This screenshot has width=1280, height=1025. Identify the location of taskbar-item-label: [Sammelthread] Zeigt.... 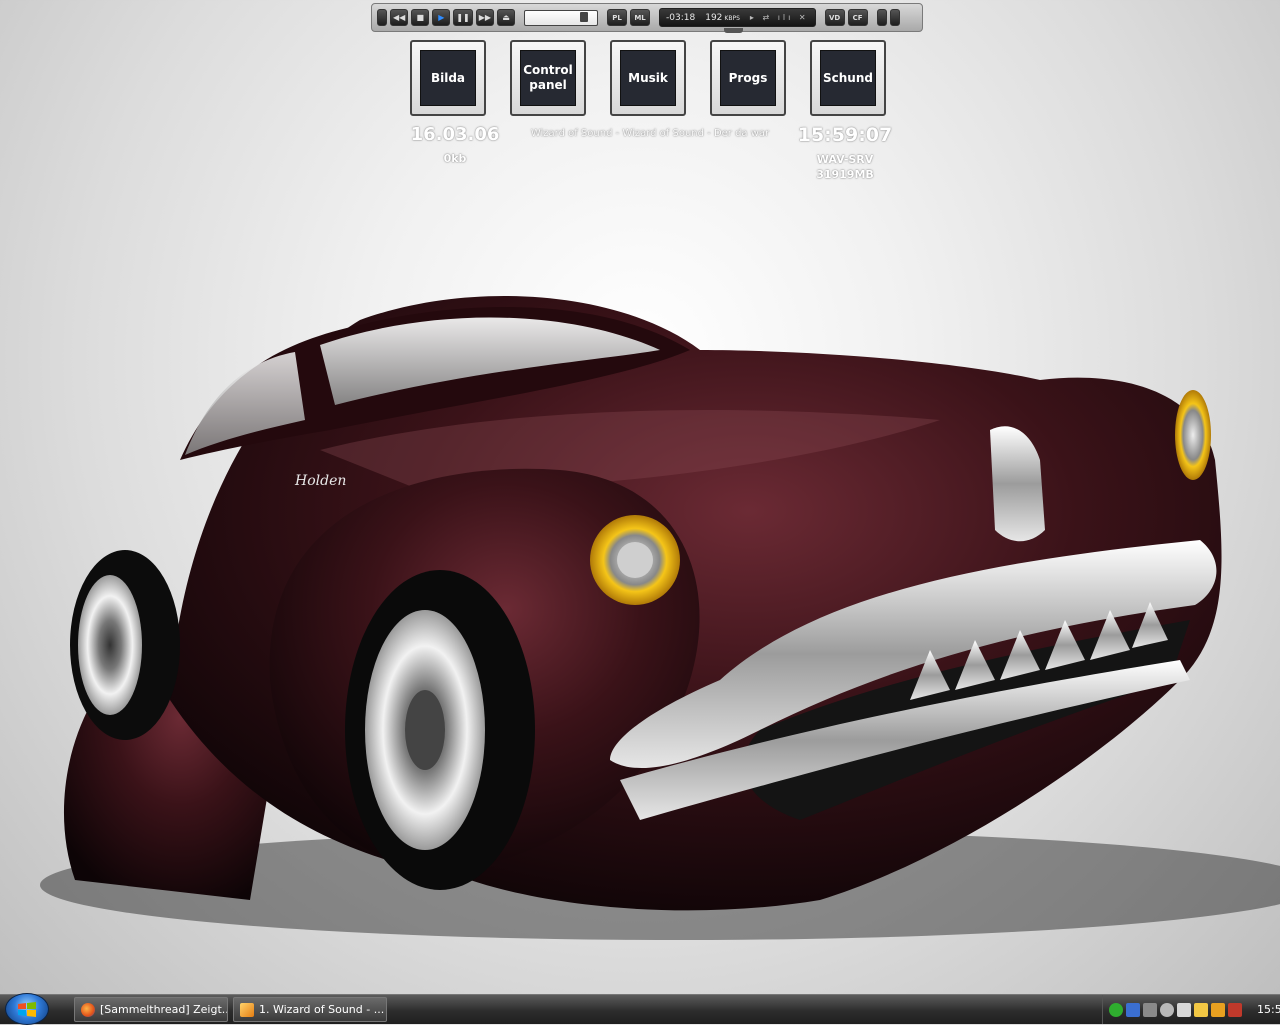
(164, 1009).